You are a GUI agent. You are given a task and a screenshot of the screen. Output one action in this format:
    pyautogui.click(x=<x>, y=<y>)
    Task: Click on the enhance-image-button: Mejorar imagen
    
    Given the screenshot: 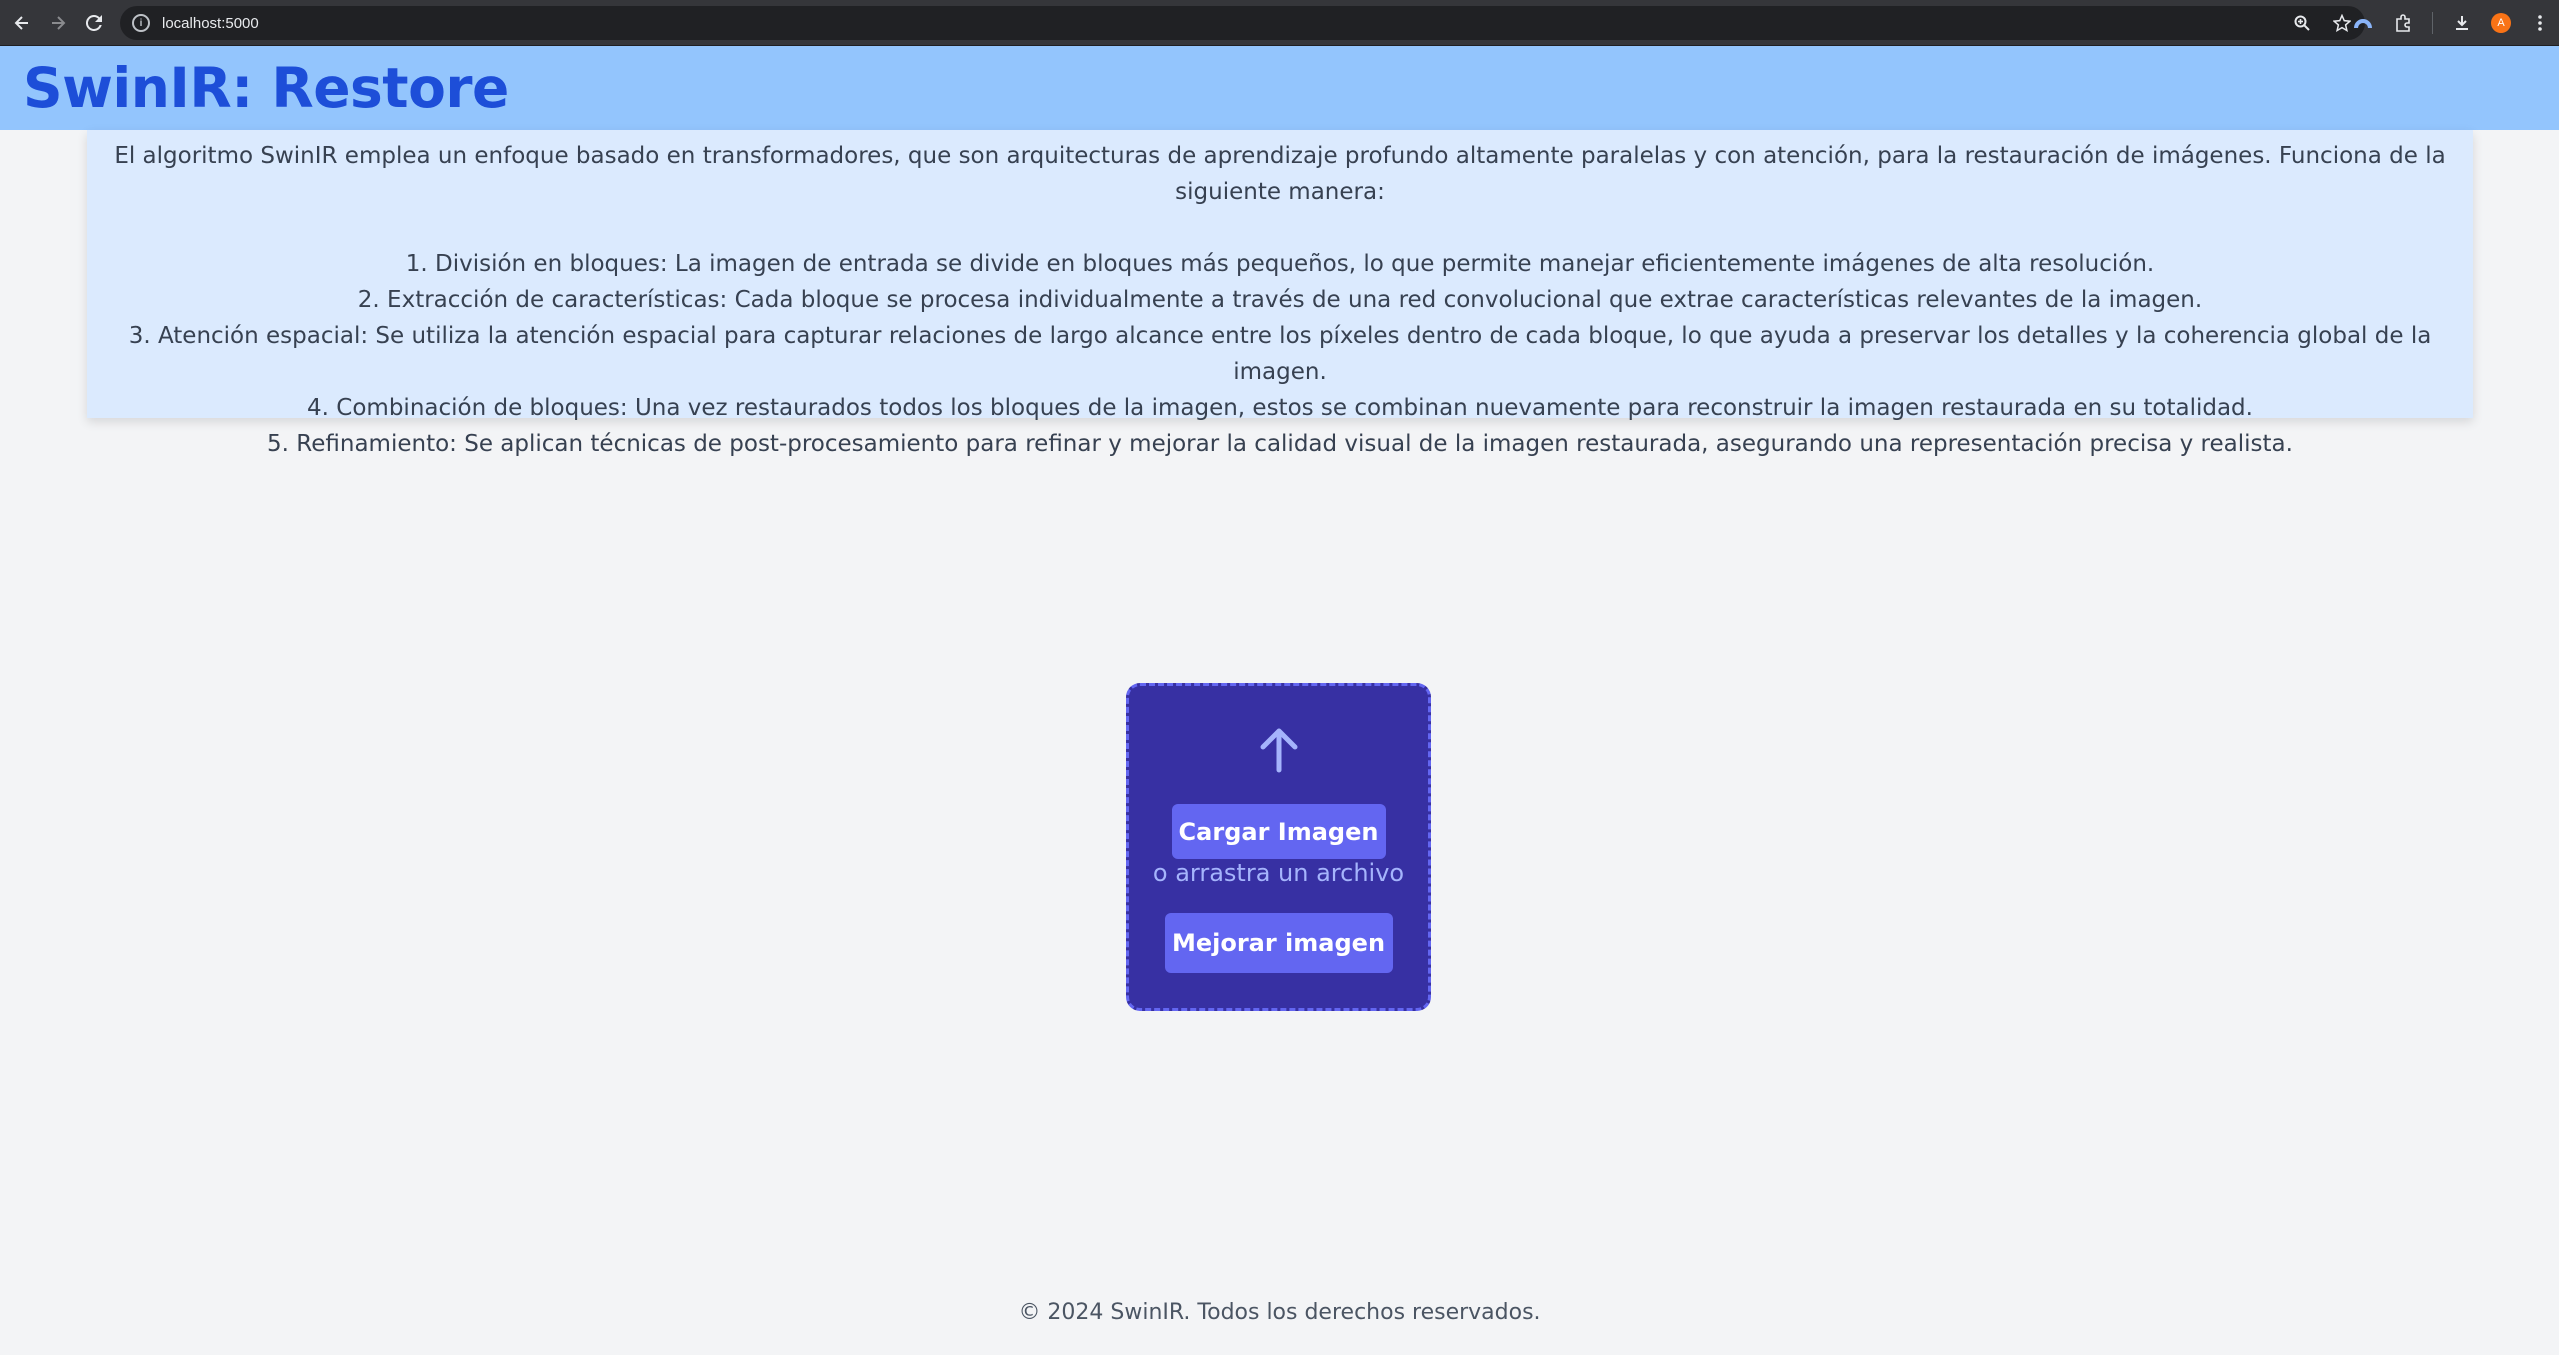 What is the action you would take?
    pyautogui.click(x=1278, y=943)
    